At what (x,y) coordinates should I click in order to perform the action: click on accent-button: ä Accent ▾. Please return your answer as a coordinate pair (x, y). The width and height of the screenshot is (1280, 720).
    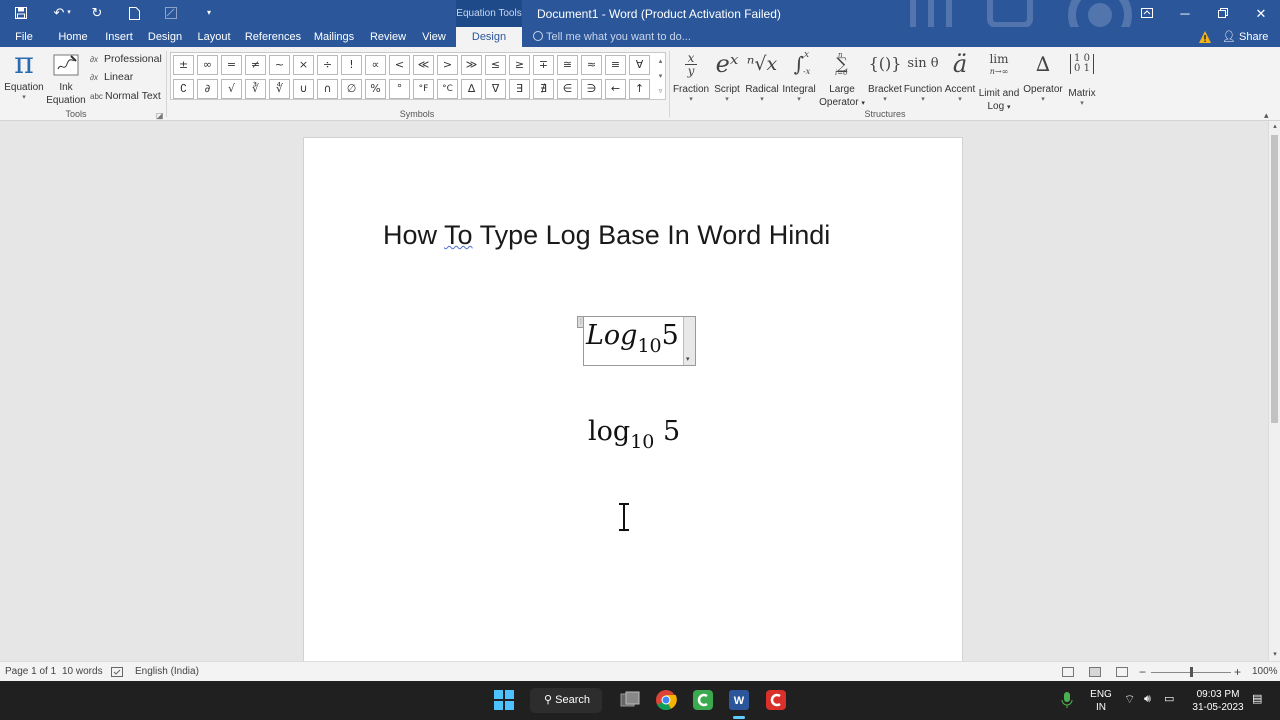
    Looking at the image, I should click on (960, 76).